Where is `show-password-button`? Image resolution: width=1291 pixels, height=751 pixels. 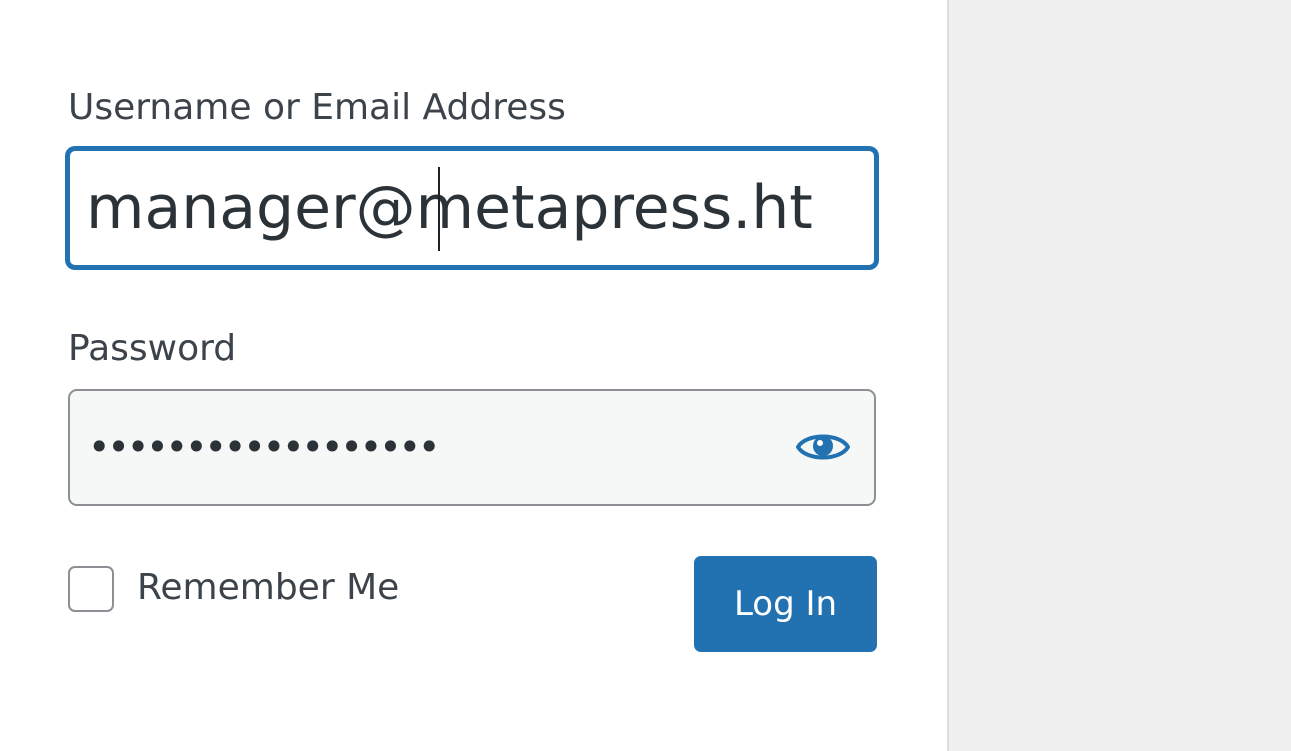
show-password-button is located at coordinates (823, 447).